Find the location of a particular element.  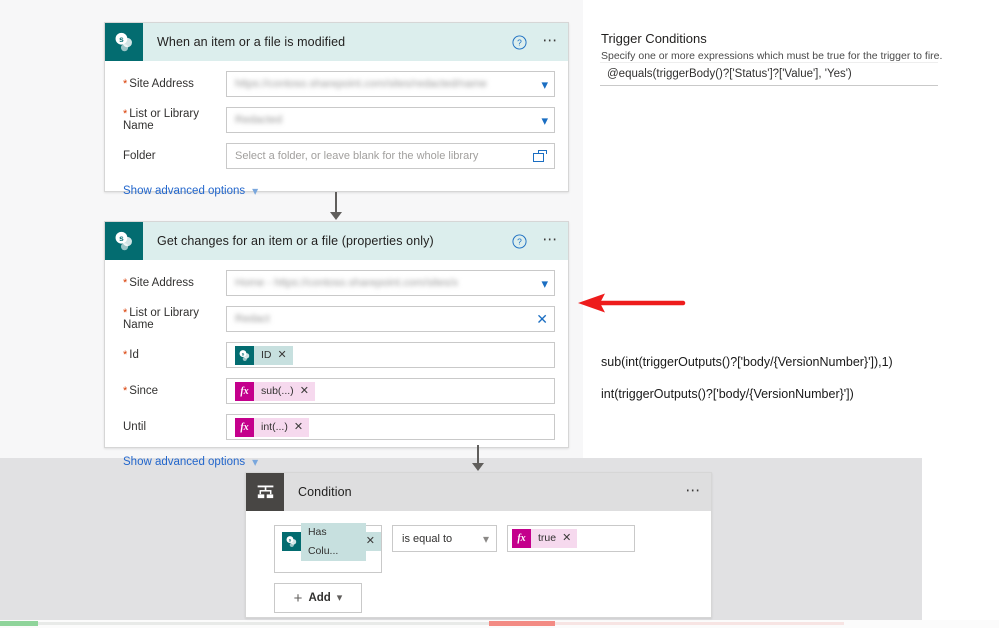

list-library-value: Redact is located at coordinates (252, 319).